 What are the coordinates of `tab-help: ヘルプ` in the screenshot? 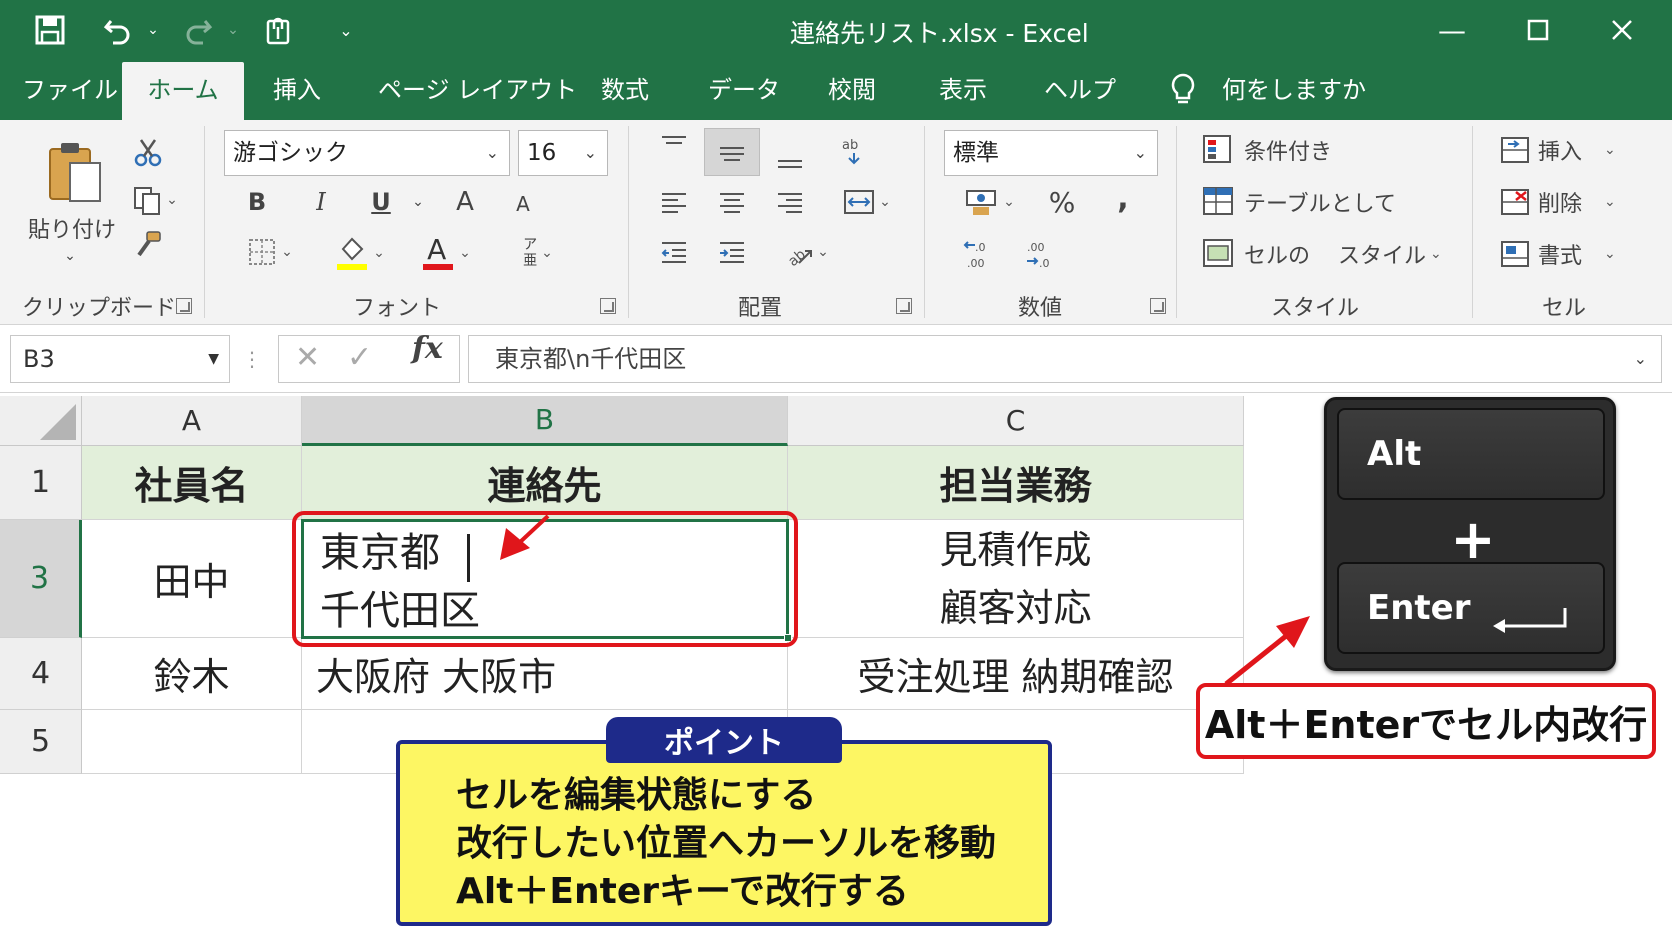 It's located at (1080, 91).